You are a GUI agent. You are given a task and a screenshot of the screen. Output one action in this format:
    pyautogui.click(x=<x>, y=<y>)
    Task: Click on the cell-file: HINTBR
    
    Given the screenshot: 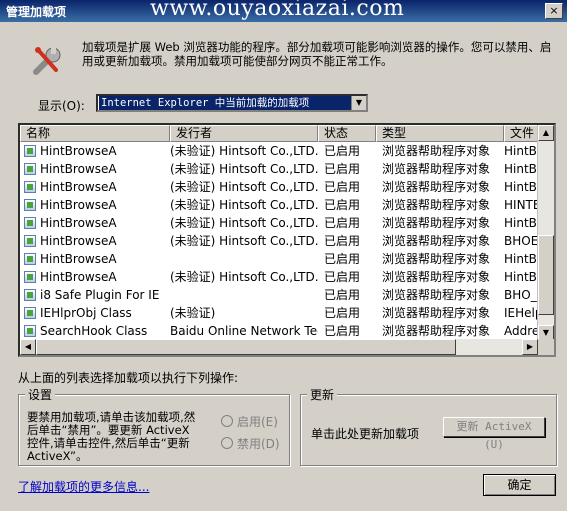 What is the action you would take?
    pyautogui.click(x=522, y=205)
    